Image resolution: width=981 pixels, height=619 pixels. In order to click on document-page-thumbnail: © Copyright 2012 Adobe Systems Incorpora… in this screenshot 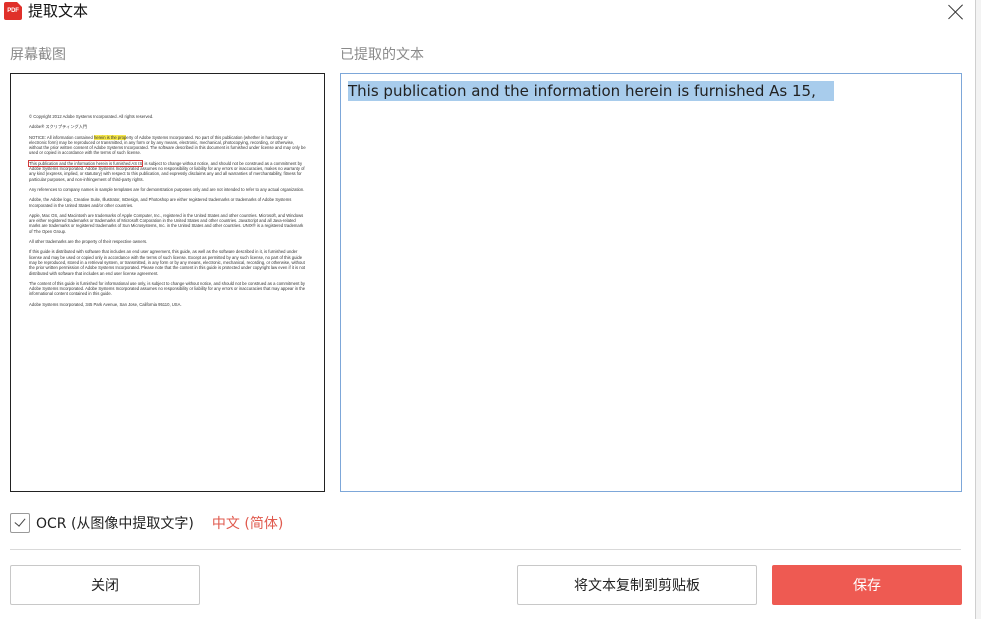, I will do `click(166, 213)`.